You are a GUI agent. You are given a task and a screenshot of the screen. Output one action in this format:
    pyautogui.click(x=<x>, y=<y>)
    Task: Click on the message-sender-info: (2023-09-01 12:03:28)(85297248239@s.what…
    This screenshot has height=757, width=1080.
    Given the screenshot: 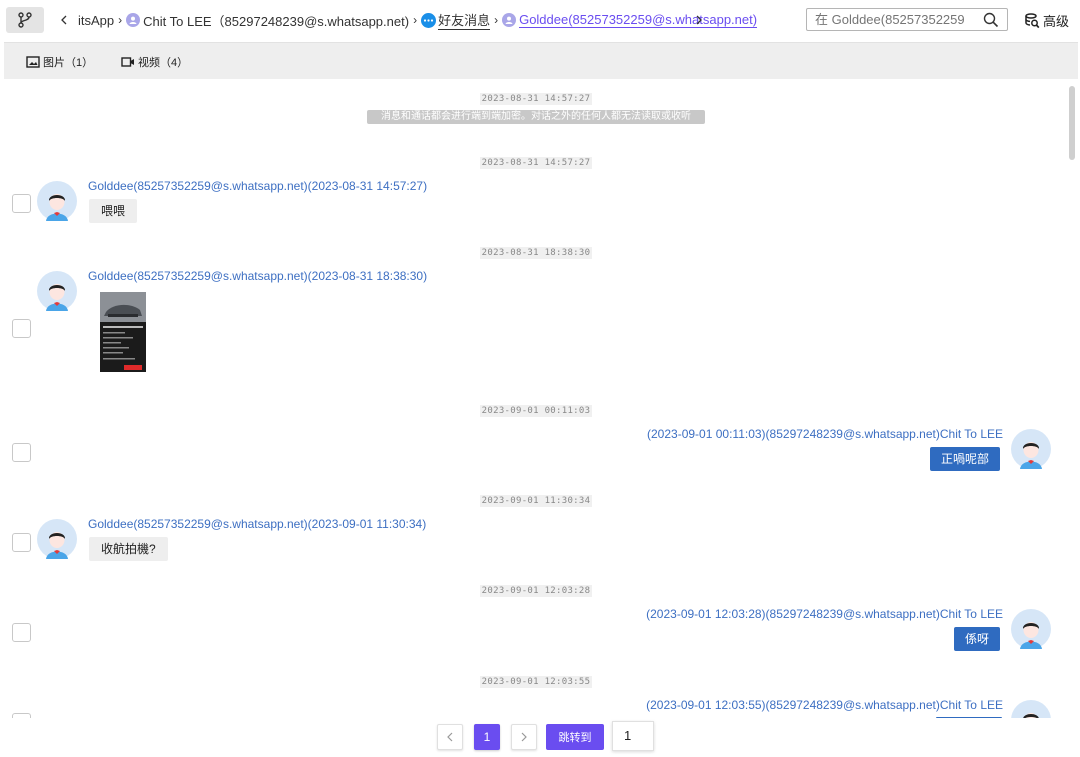 What is the action you would take?
    pyautogui.click(x=824, y=614)
    